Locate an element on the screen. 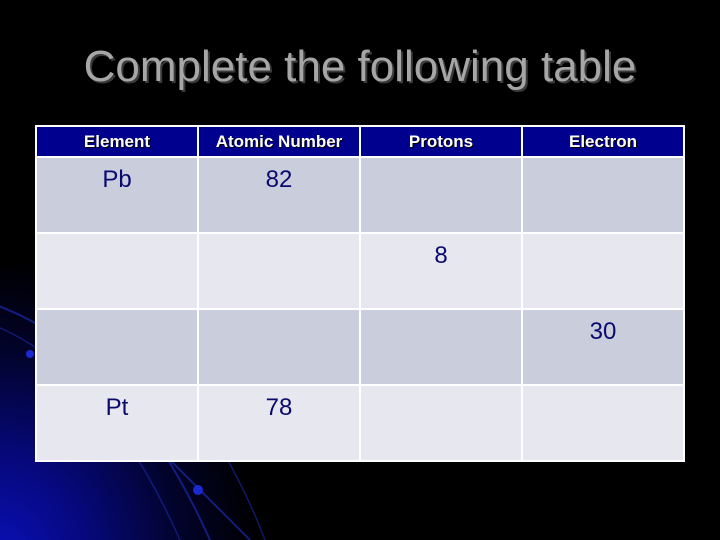 The image size is (720, 540). cell-element: Pb is located at coordinates (117, 195).